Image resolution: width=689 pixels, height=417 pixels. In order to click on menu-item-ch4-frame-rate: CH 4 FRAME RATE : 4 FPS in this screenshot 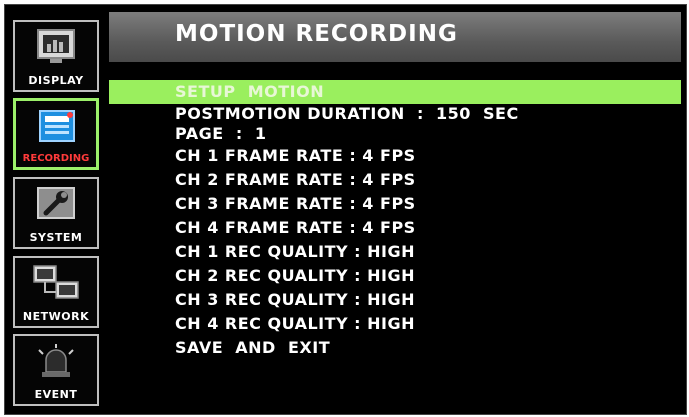, I will do `click(395, 228)`.